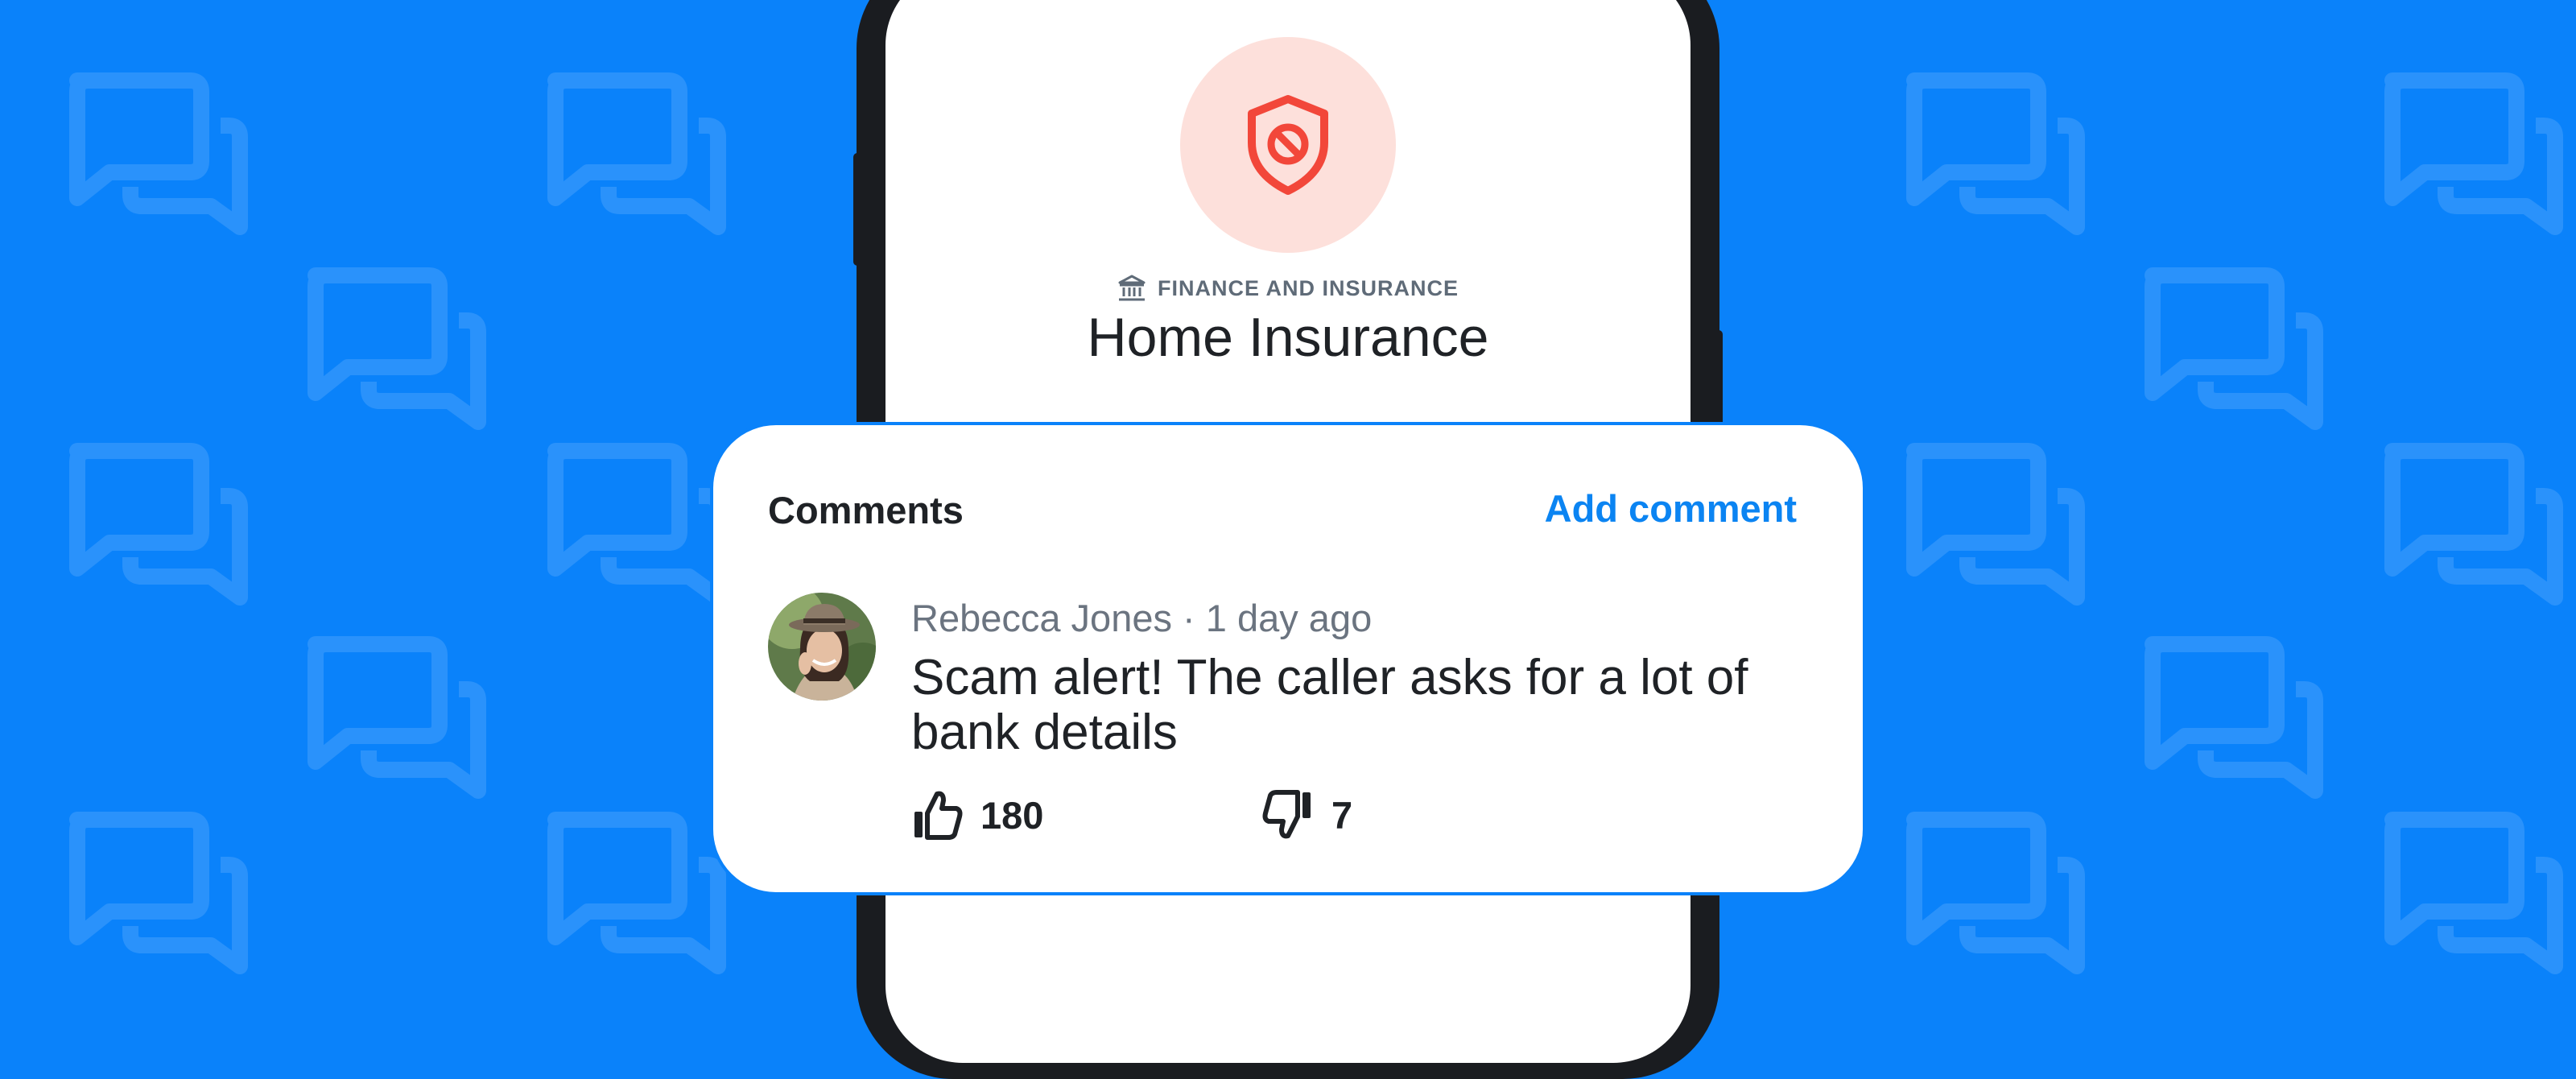 This screenshot has height=1079, width=2576. I want to click on bank-icon, so click(1132, 288).